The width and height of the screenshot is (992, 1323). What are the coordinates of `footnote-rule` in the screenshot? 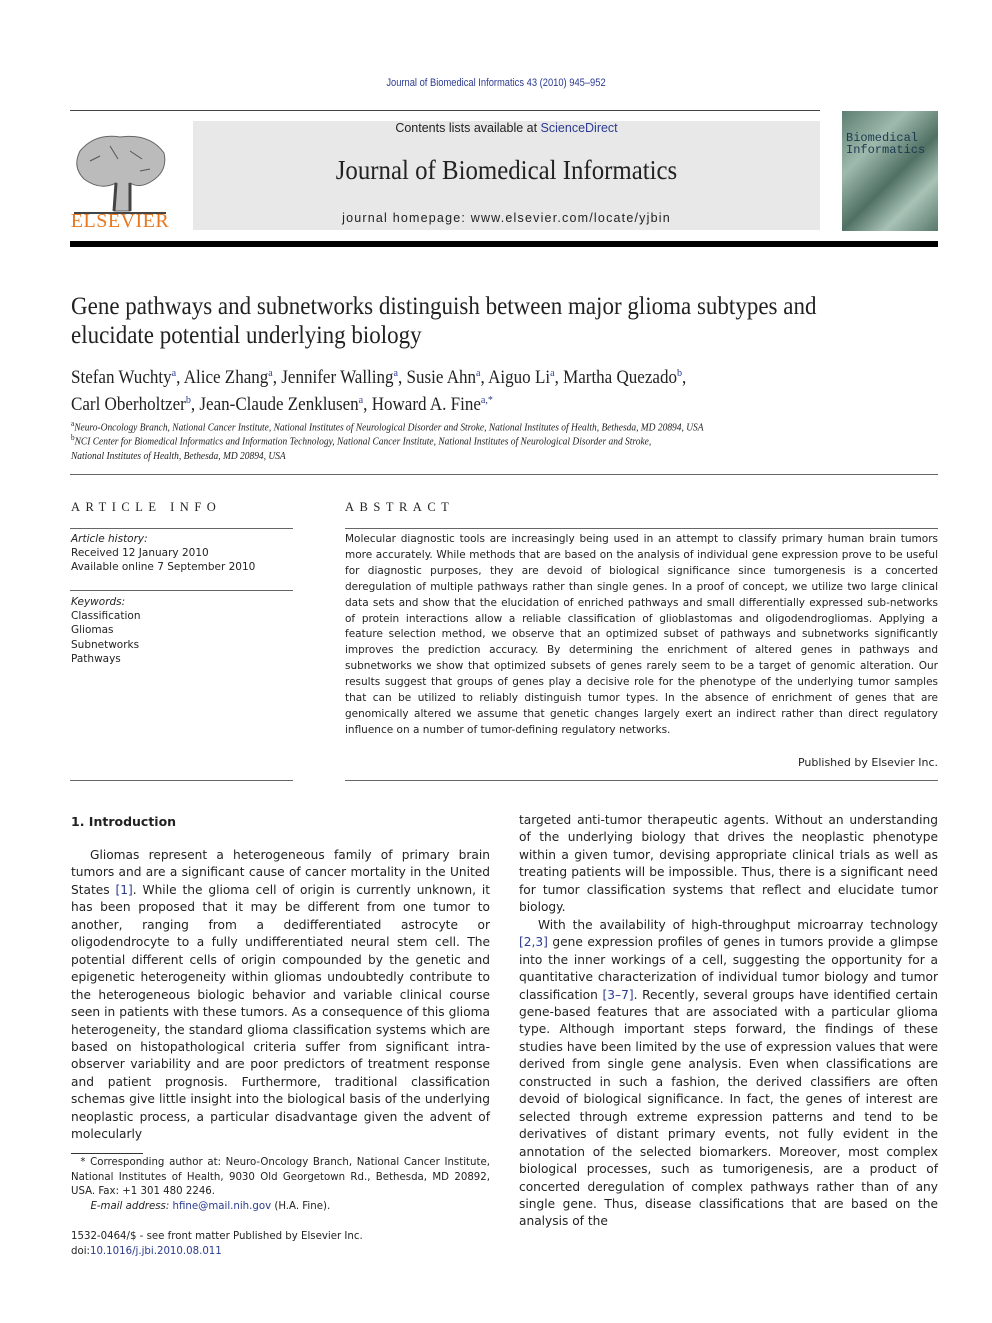 It's located at (107, 1153).